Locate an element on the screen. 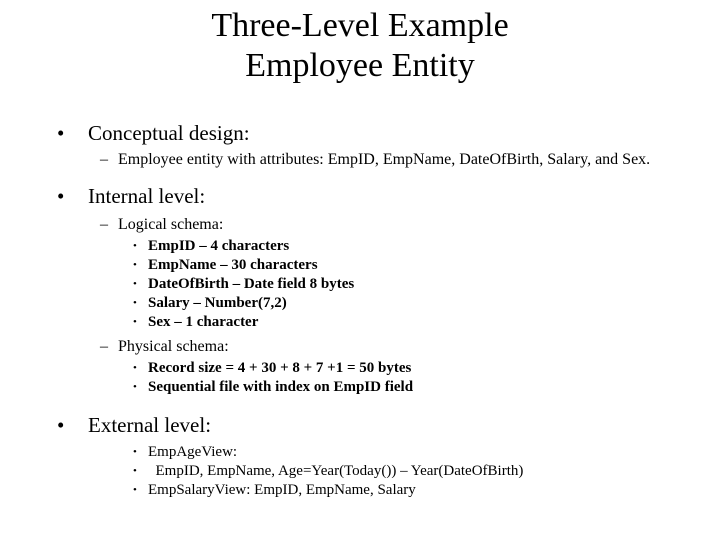  outline-text: EmpAgeView: is located at coordinates (193, 452).